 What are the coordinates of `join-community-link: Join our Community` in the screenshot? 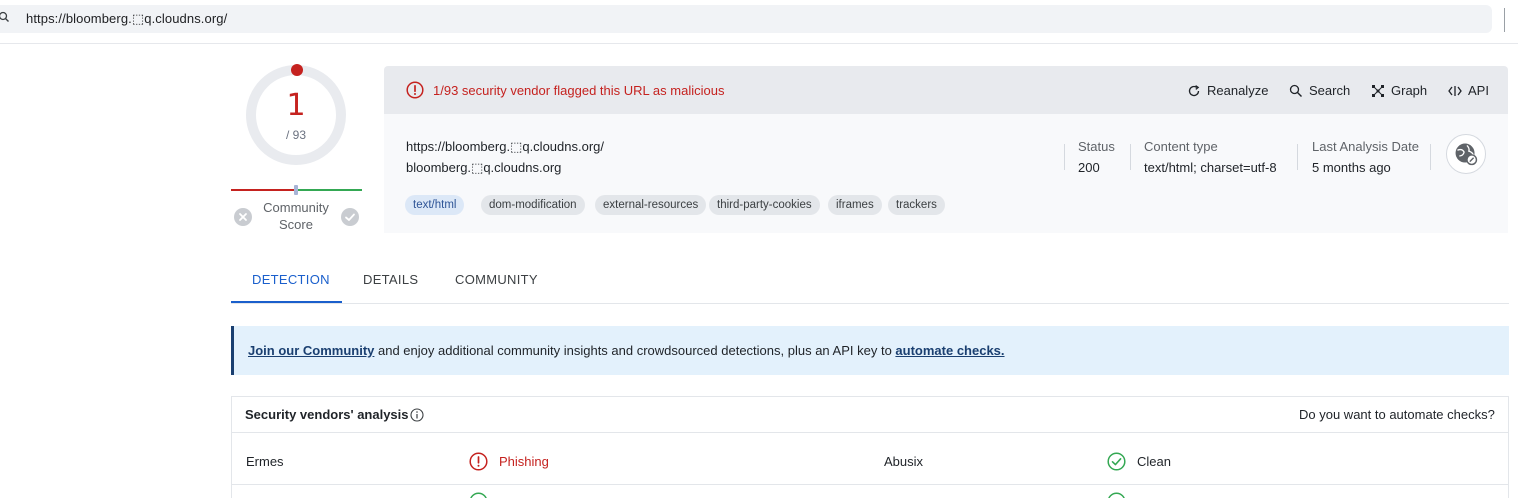 It's located at (311, 350).